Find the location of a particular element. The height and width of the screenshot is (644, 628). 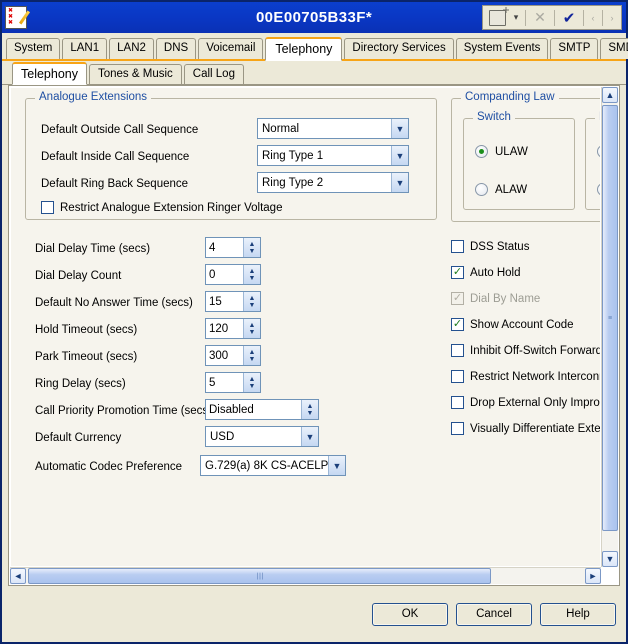

visually-differentiate-external-checkbox is located at coordinates (457, 428).